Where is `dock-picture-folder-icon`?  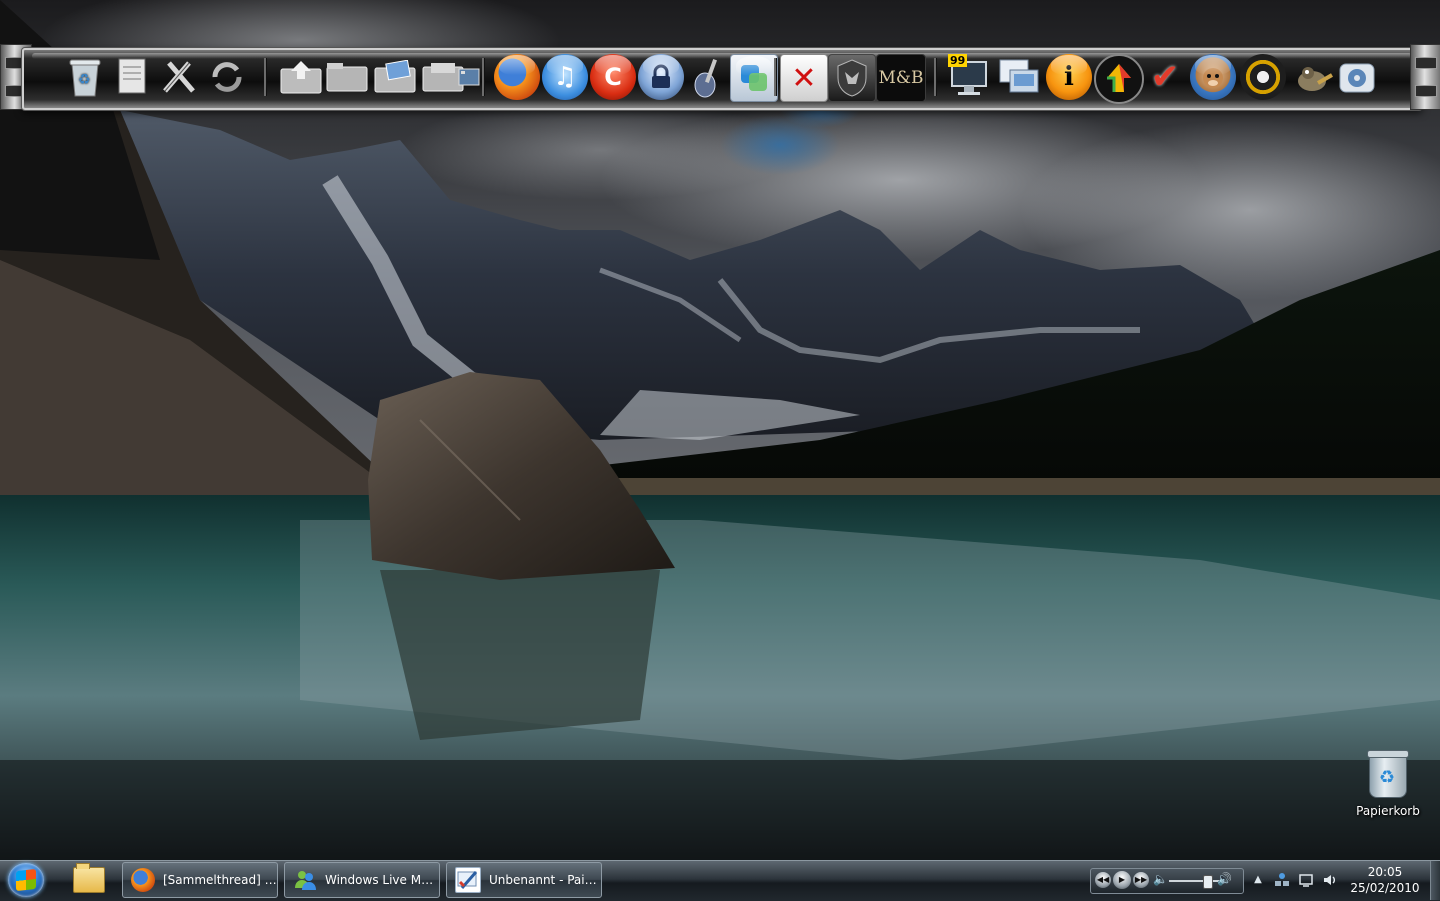 dock-picture-folder-icon is located at coordinates (395, 77).